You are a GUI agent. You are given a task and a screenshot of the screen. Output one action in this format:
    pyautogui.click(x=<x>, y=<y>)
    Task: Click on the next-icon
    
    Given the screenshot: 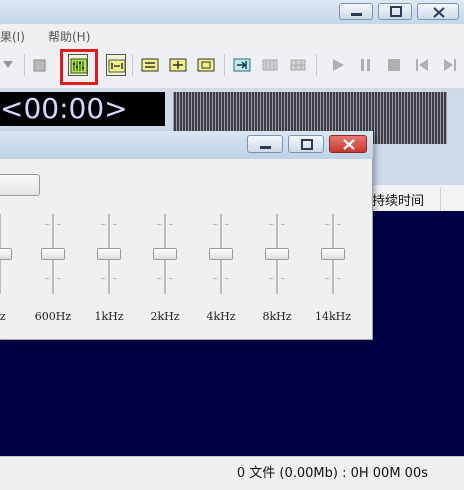 What is the action you would take?
    pyautogui.click(x=450, y=65)
    